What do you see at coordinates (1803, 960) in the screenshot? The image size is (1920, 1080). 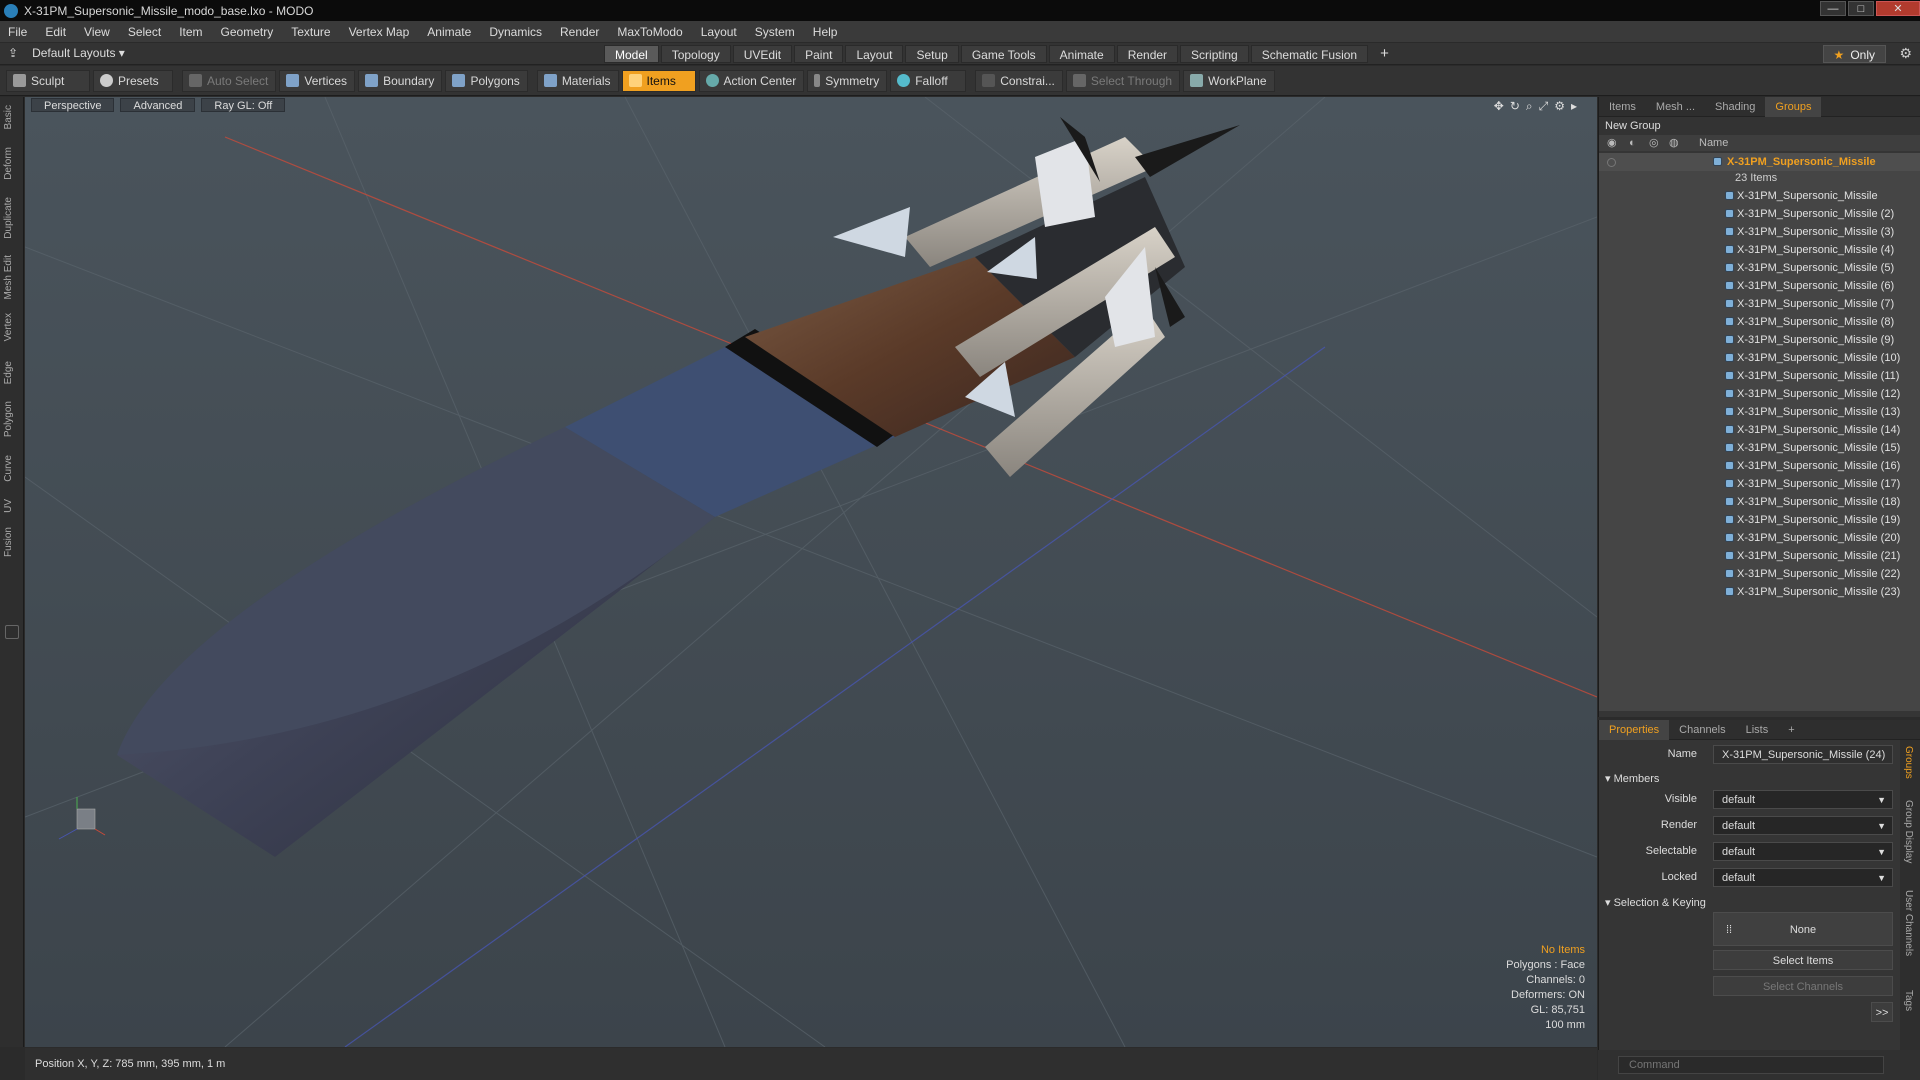 I see `select-items-button: Select Items` at bounding box center [1803, 960].